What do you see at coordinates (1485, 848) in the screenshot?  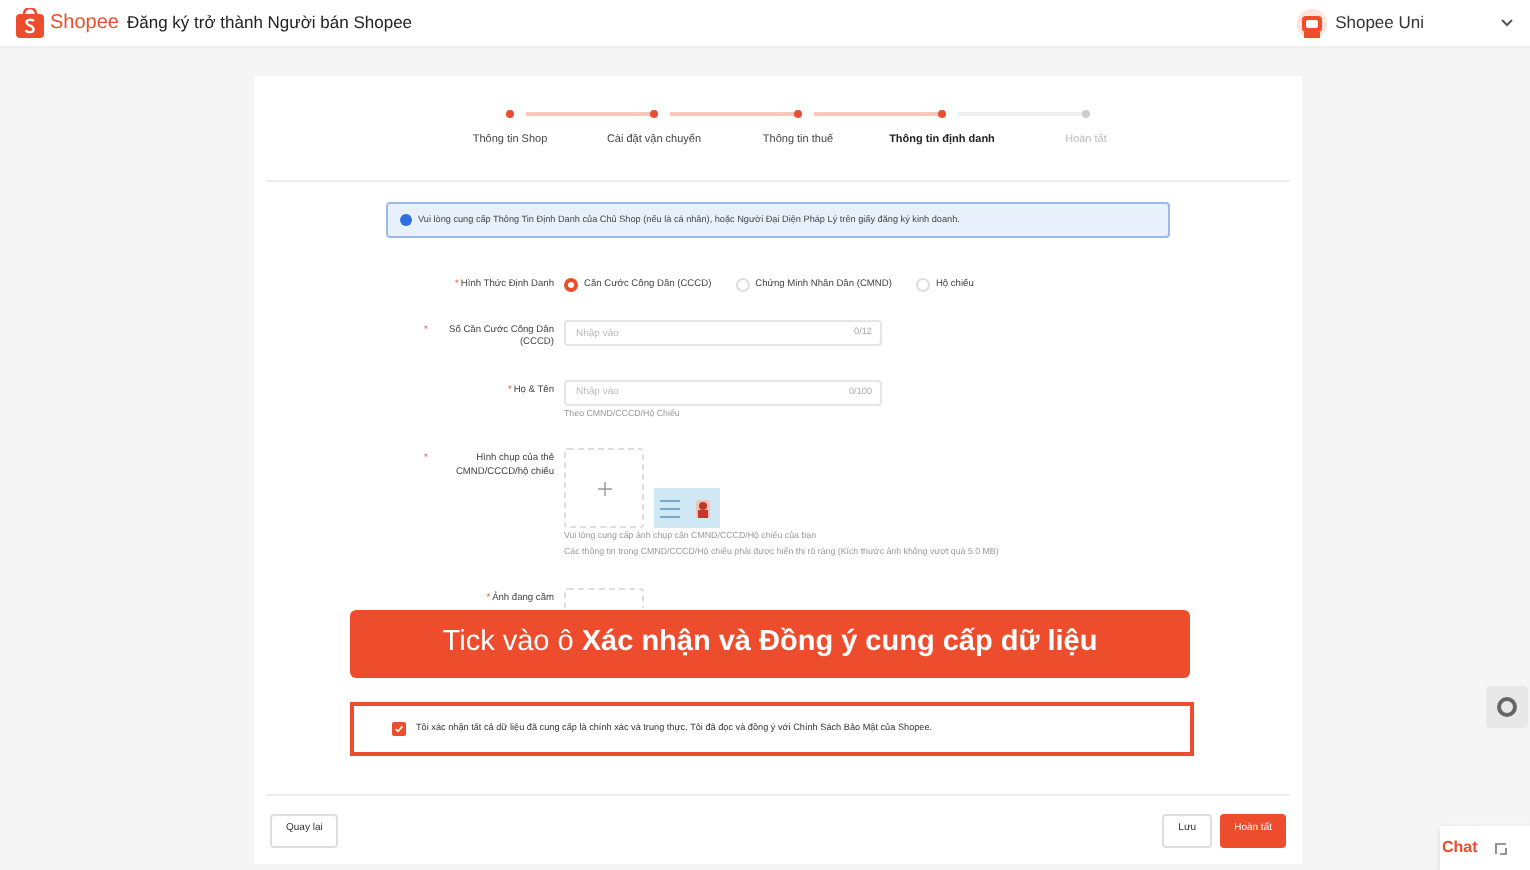 I see `chat-widget: Chat` at bounding box center [1485, 848].